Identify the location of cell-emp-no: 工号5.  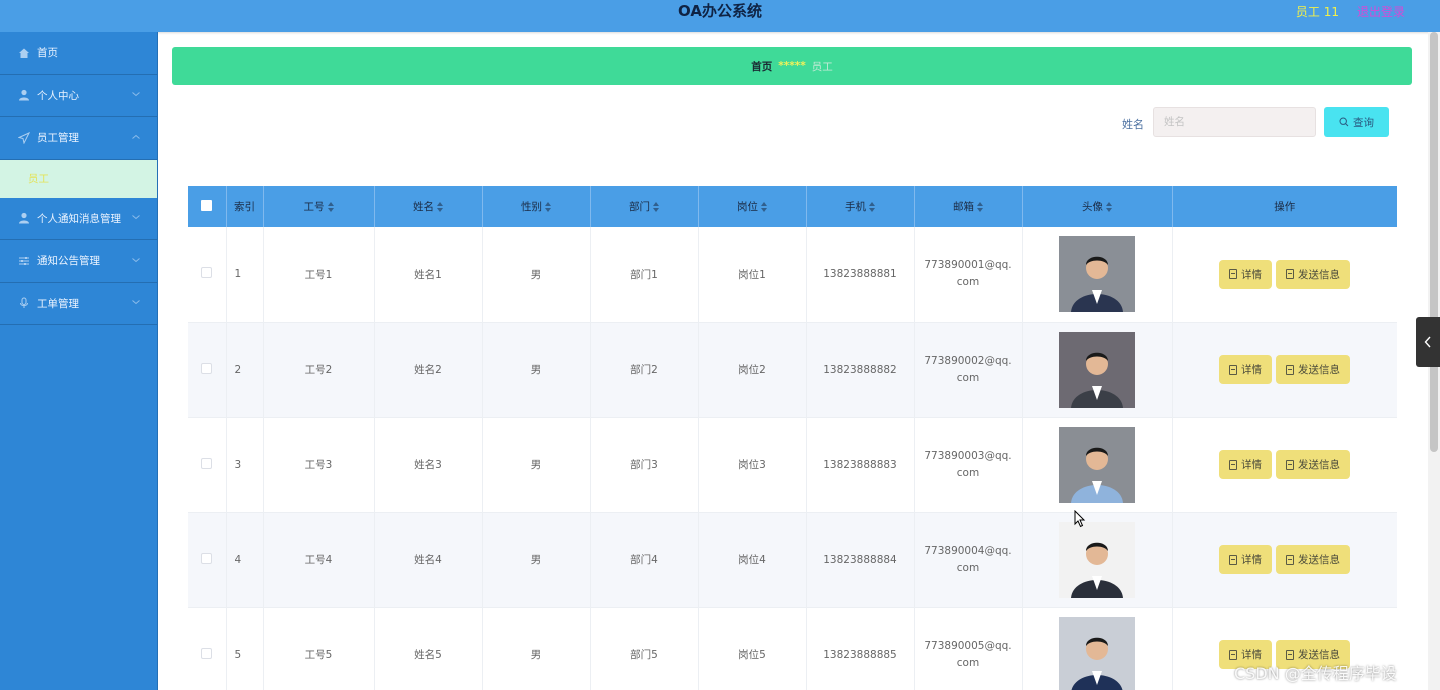
(319, 648).